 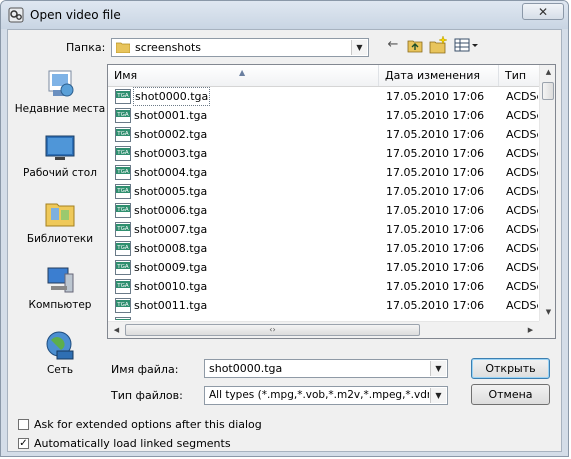 What do you see at coordinates (171, 267) in the screenshot?
I see `file-name: shot0009.tga` at bounding box center [171, 267].